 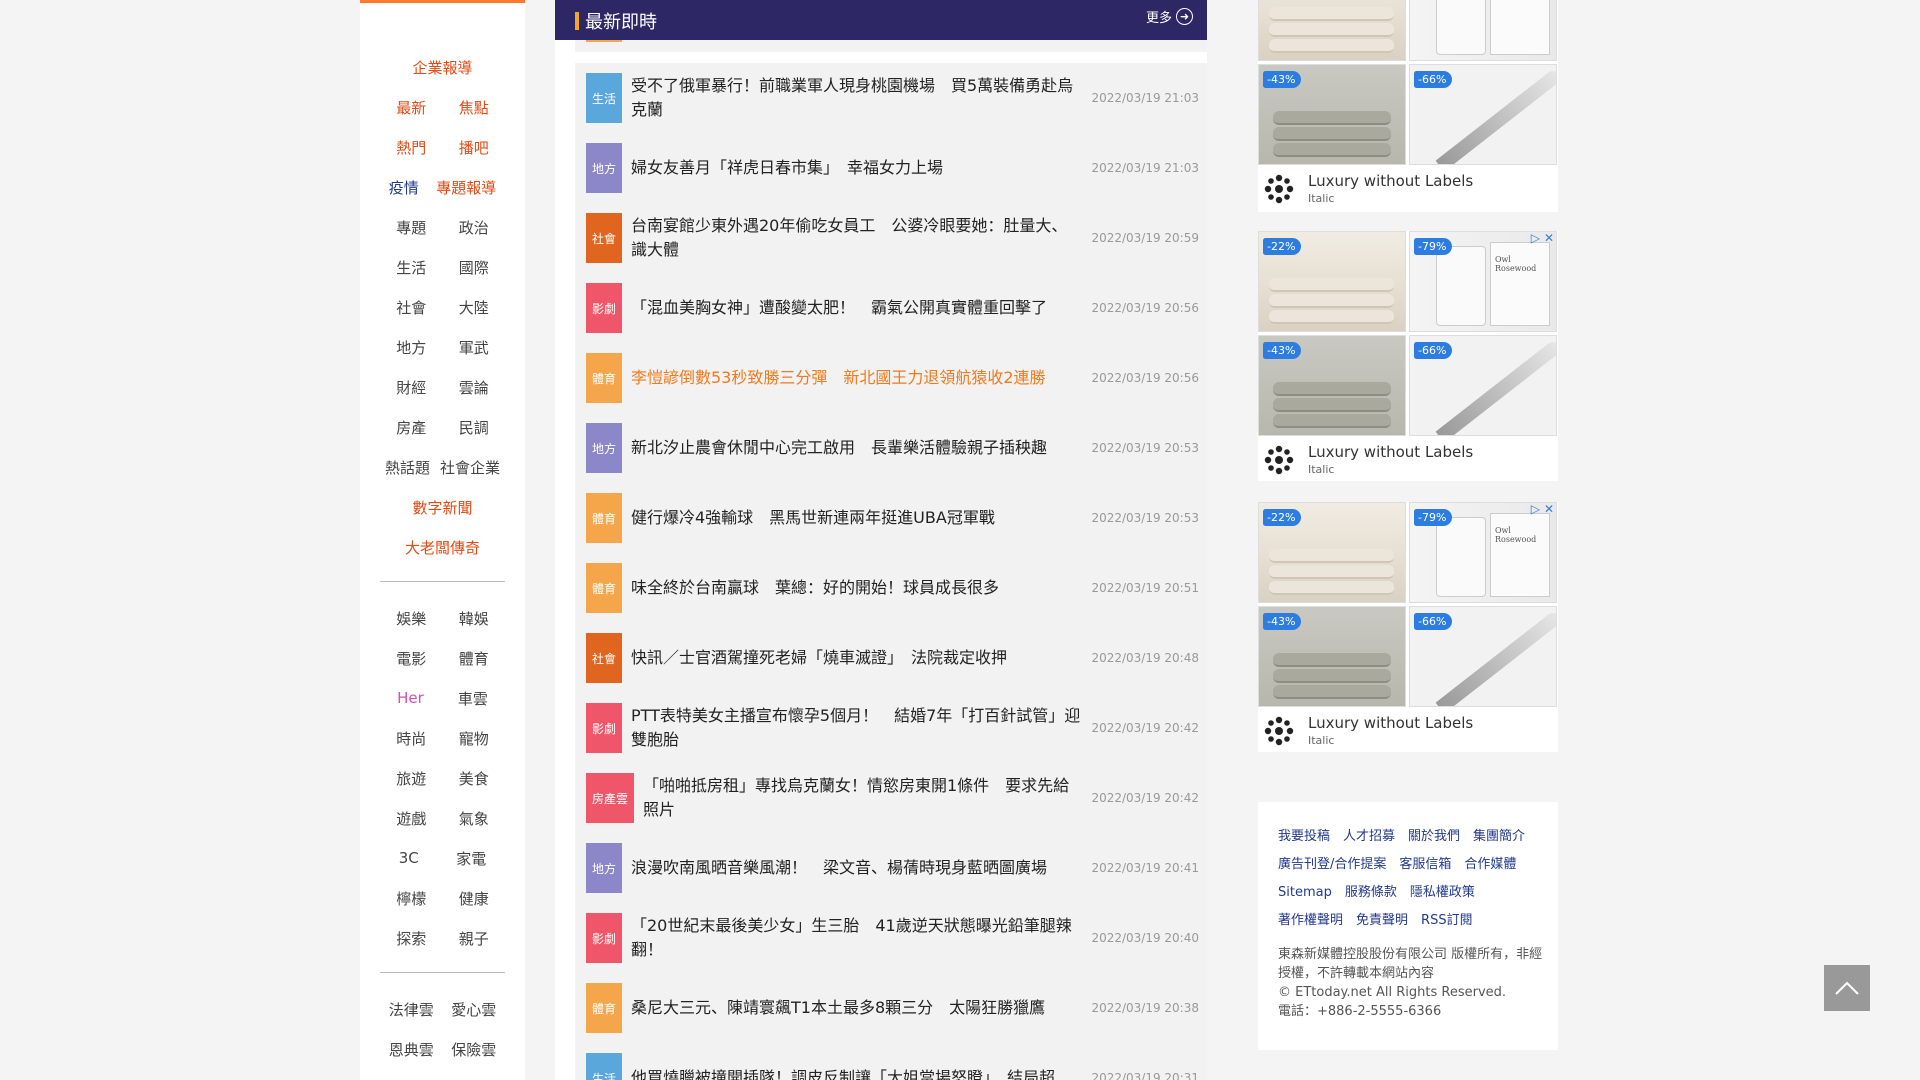 I want to click on nav-link: 軍武, so click(x=474, y=347).